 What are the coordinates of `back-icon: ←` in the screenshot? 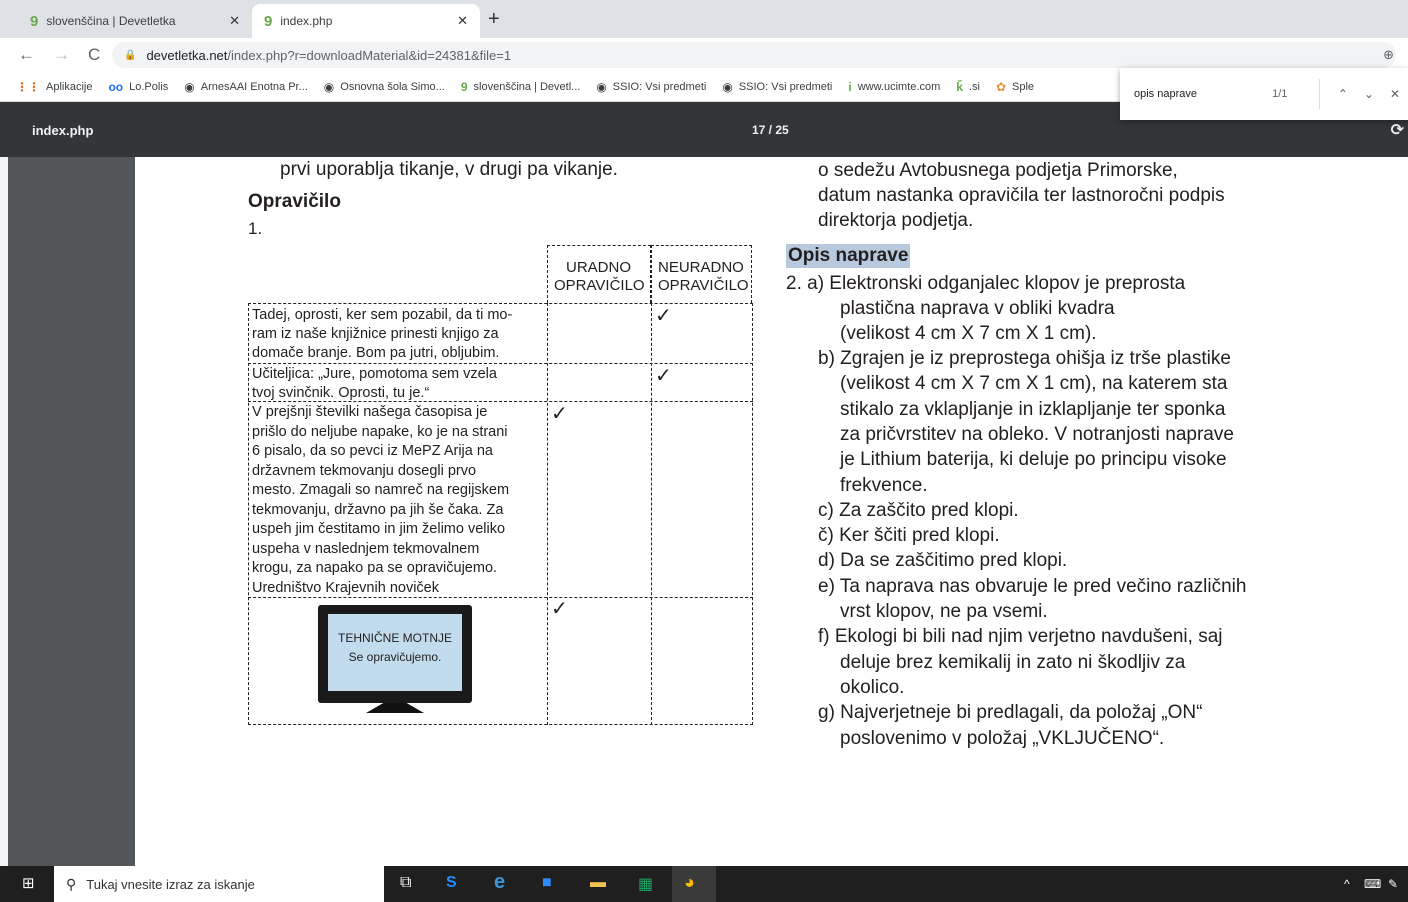 It's located at (26, 55).